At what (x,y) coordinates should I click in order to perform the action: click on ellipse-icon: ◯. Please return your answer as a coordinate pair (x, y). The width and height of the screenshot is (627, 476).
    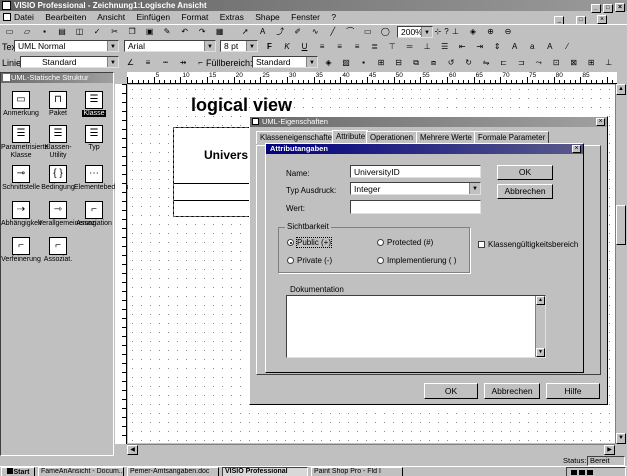
    Looking at the image, I should click on (385, 31).